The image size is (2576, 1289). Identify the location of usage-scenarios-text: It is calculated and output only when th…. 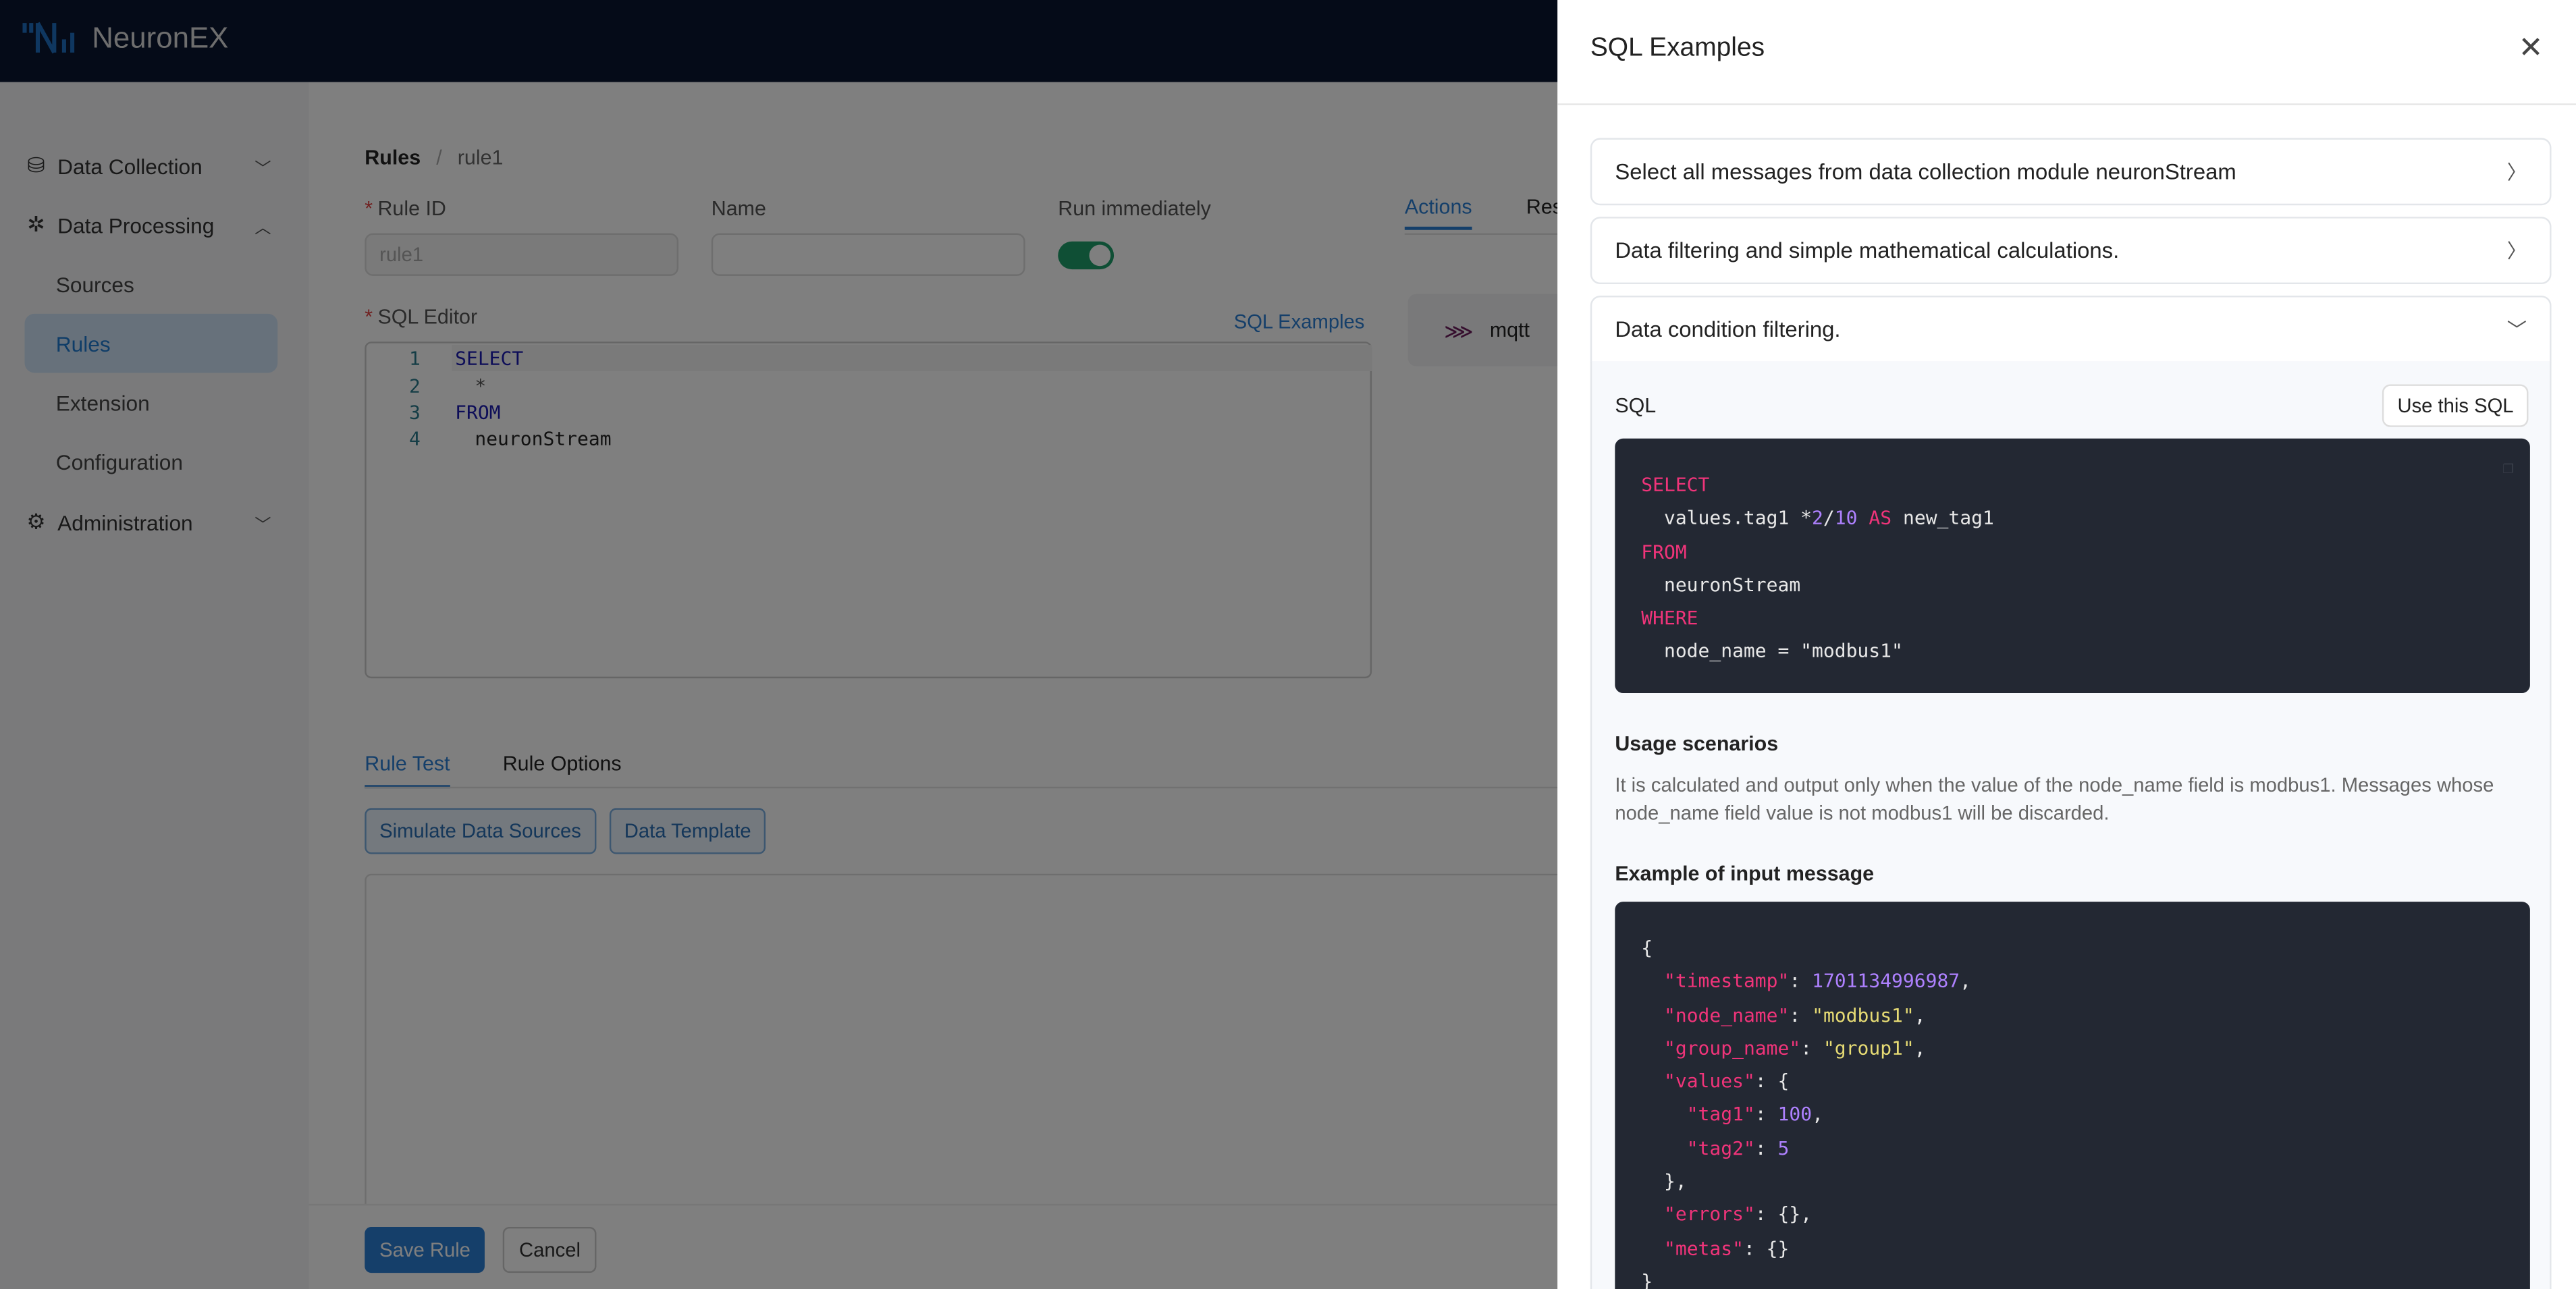
(2054, 798).